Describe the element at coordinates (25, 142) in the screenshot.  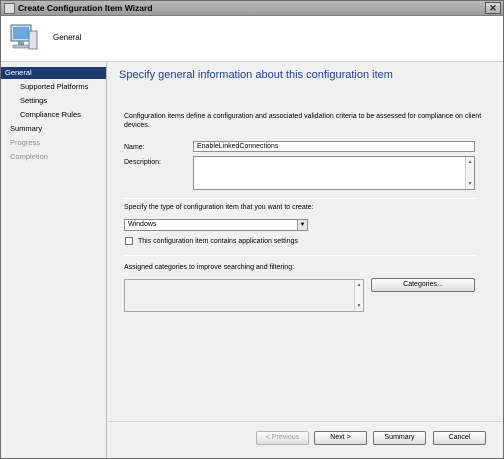
I see `nav-item-progress: Progress` at that location.